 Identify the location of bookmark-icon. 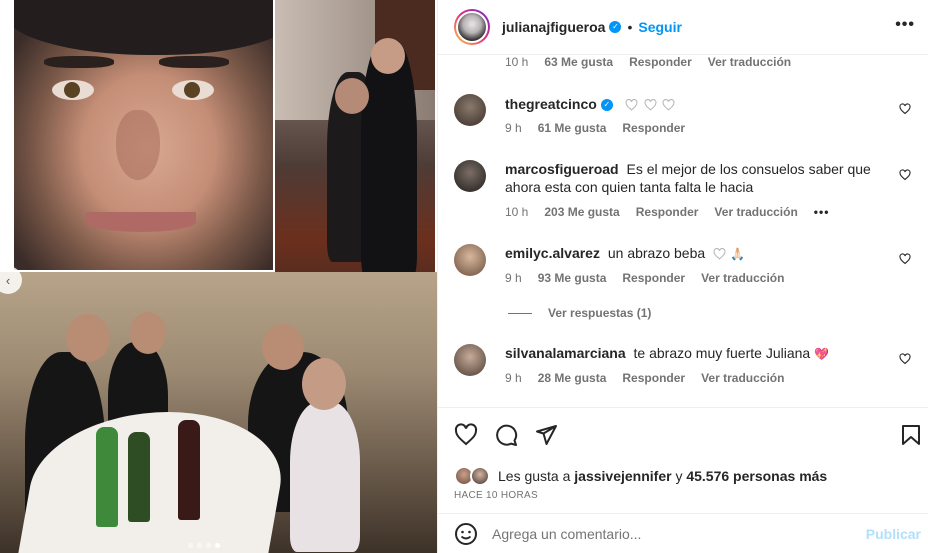
(911, 435).